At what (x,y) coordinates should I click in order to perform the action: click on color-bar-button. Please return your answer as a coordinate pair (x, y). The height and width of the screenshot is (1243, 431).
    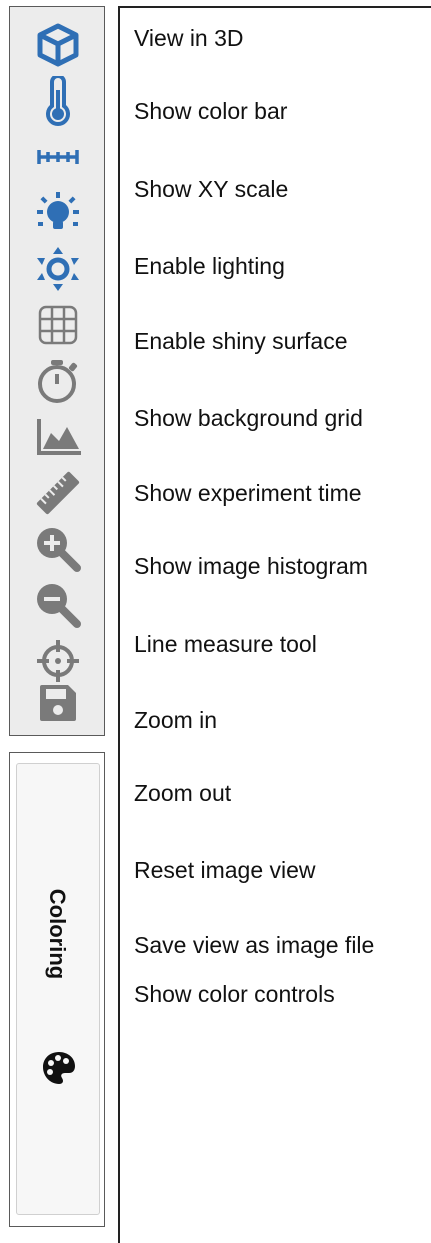
    Looking at the image, I should click on (58, 101).